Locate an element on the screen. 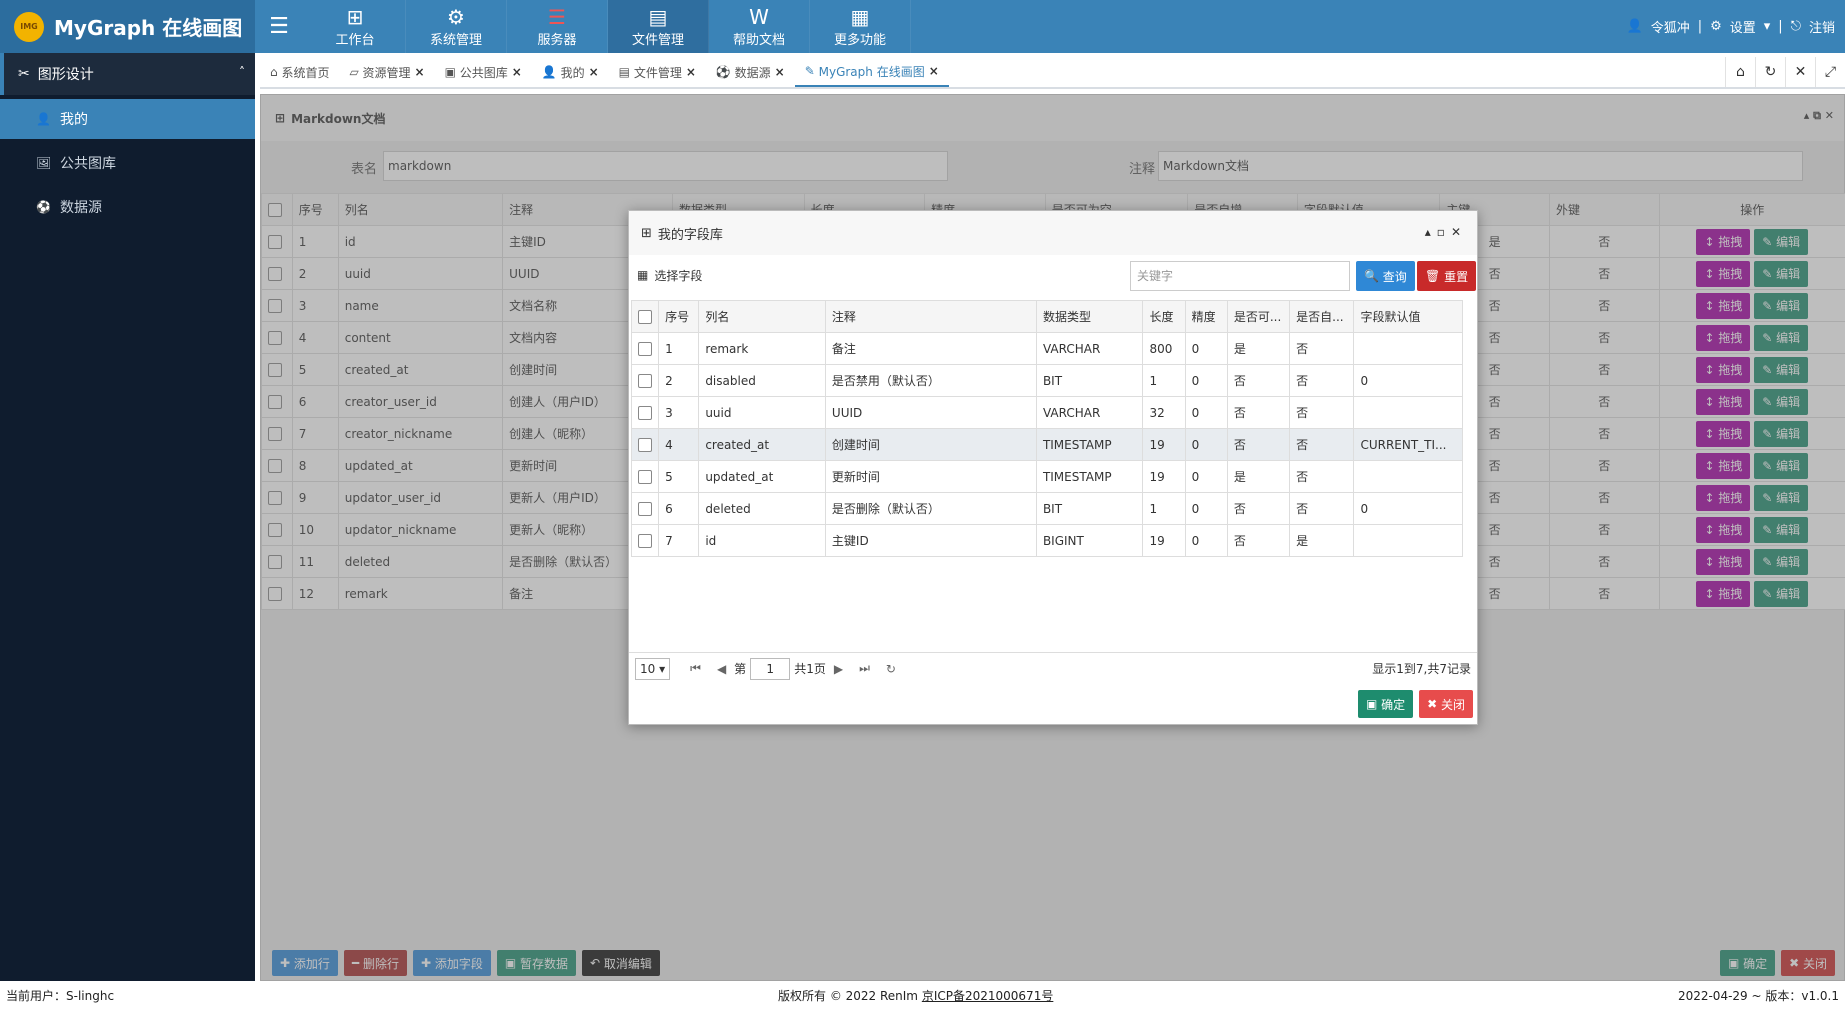 The image size is (1845, 1009). table-icon: ▦ is located at coordinates (643, 275).